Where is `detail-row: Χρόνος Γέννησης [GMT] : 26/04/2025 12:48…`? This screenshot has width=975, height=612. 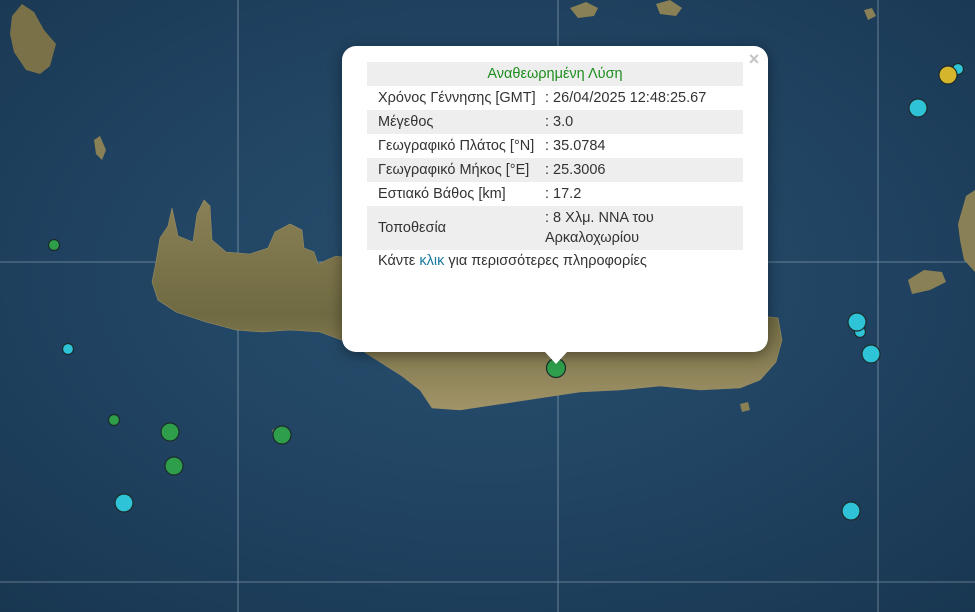
detail-row: Χρόνος Γέννησης [GMT] : 26/04/2025 12:48… is located at coordinates (555, 98).